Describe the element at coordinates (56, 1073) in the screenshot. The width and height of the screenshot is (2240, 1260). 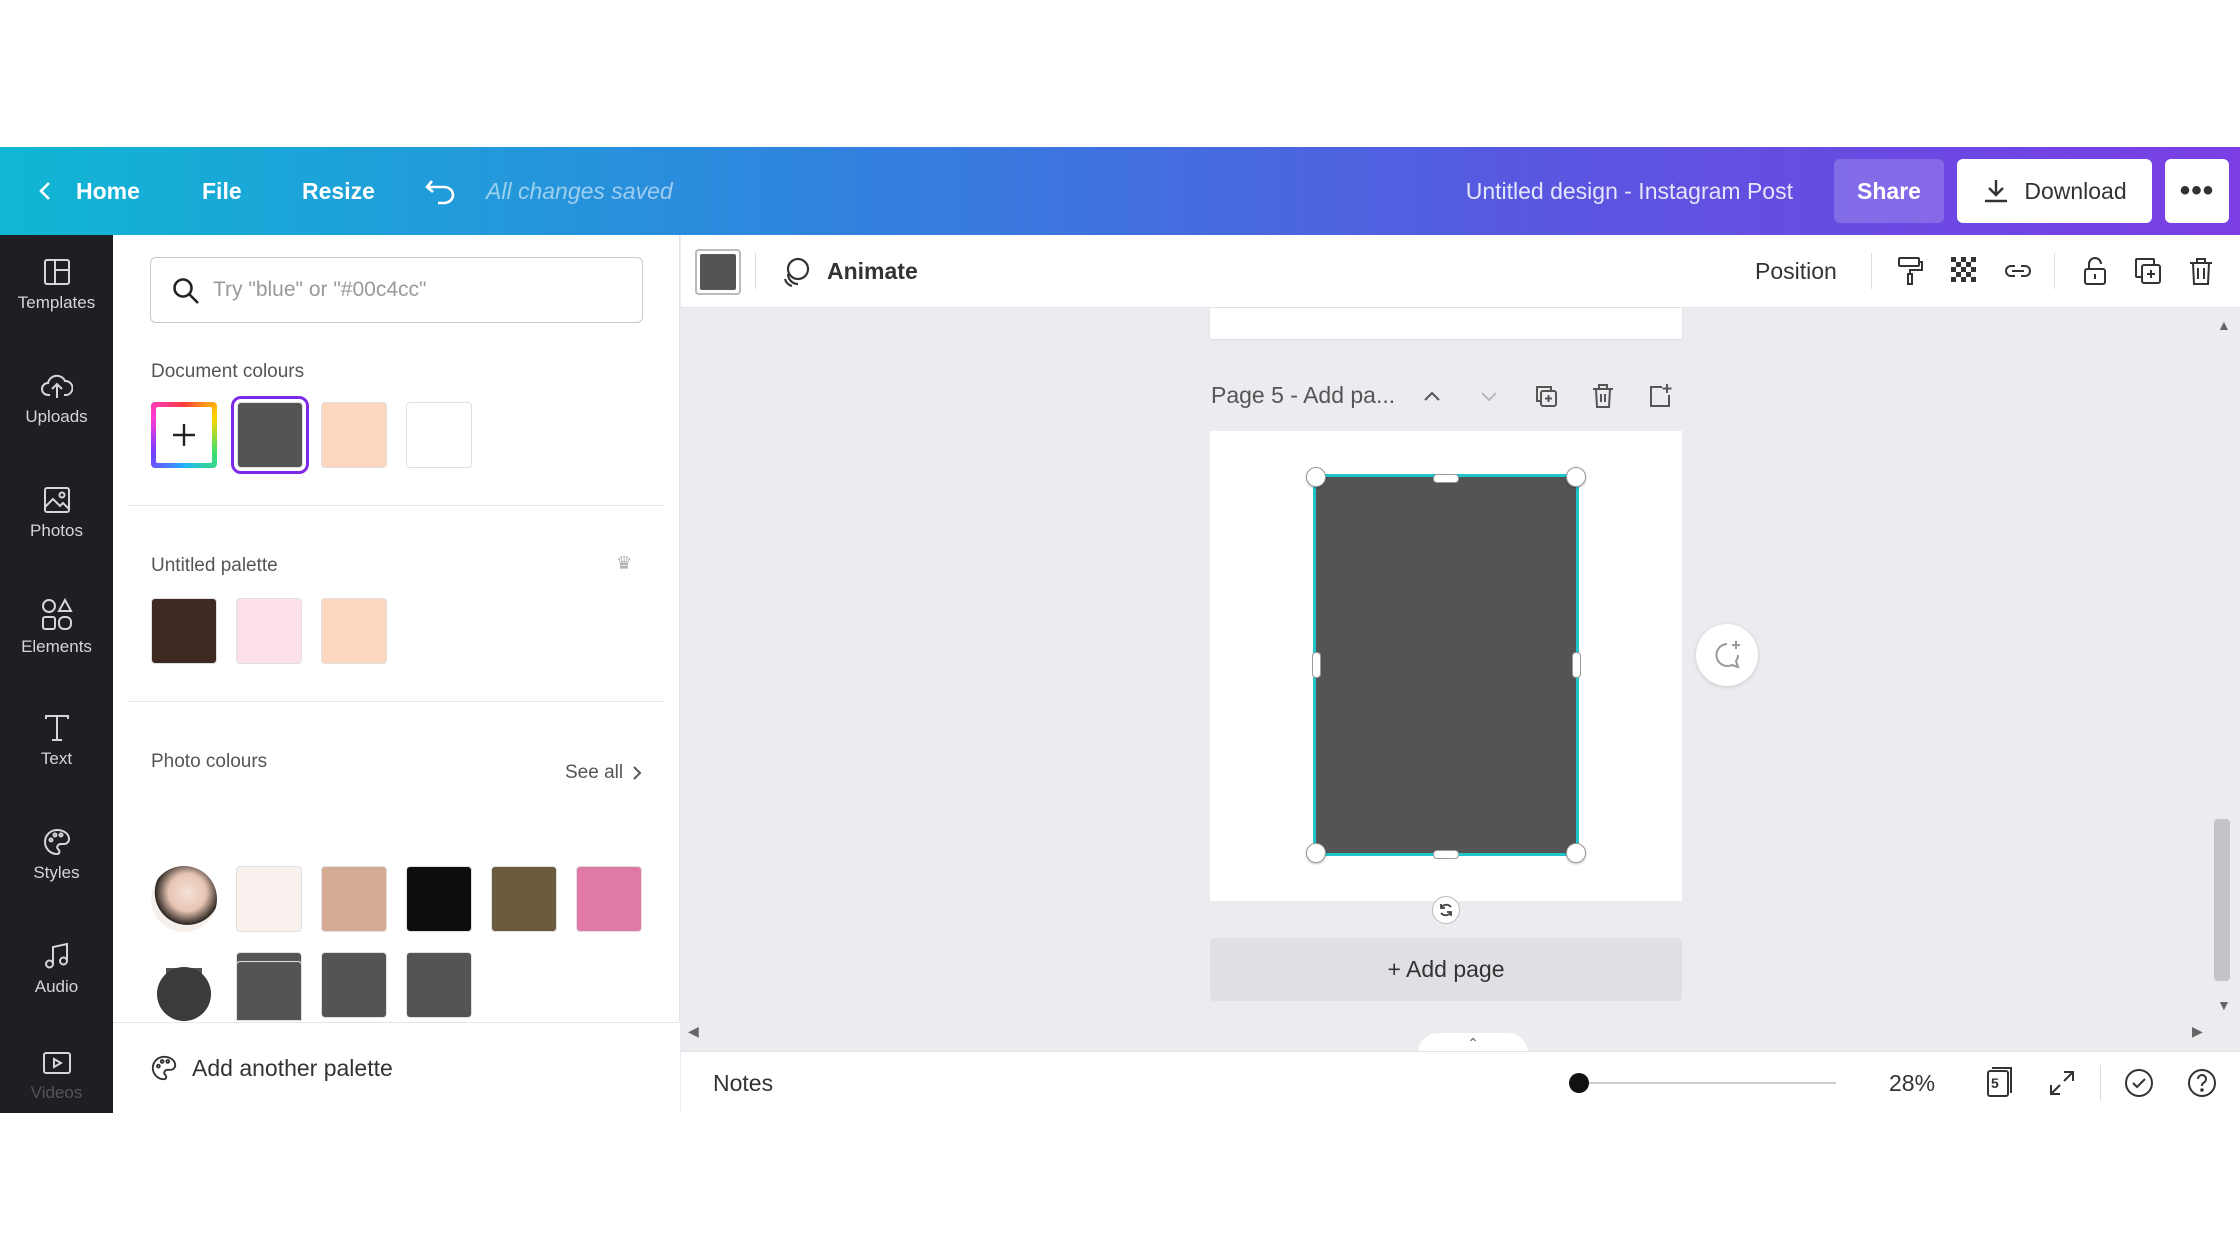
I see `rail-item-videos: Videos` at that location.